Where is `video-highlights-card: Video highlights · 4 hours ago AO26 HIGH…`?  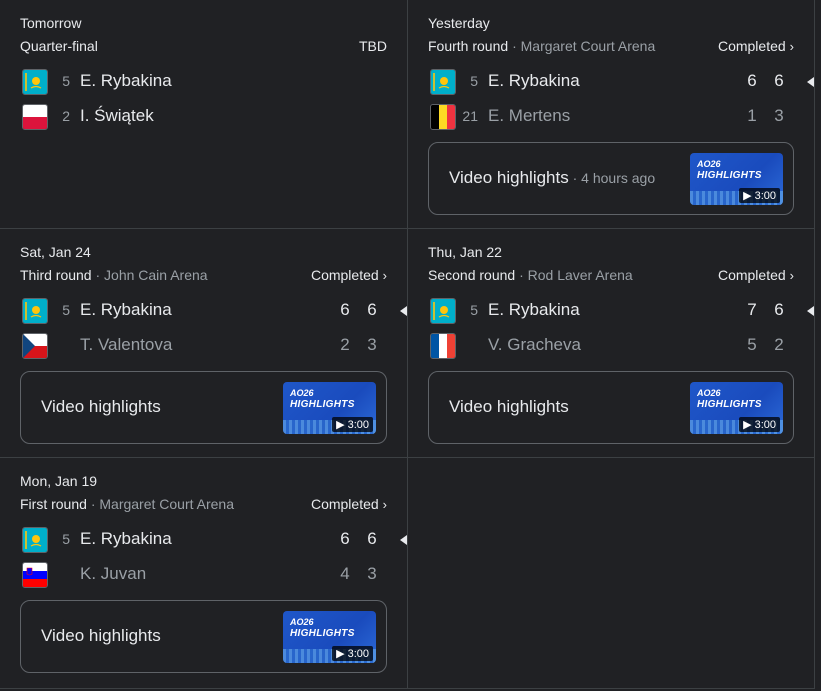
video-highlights-card: Video highlights · 4 hours ago AO26 HIGH… is located at coordinates (611, 178).